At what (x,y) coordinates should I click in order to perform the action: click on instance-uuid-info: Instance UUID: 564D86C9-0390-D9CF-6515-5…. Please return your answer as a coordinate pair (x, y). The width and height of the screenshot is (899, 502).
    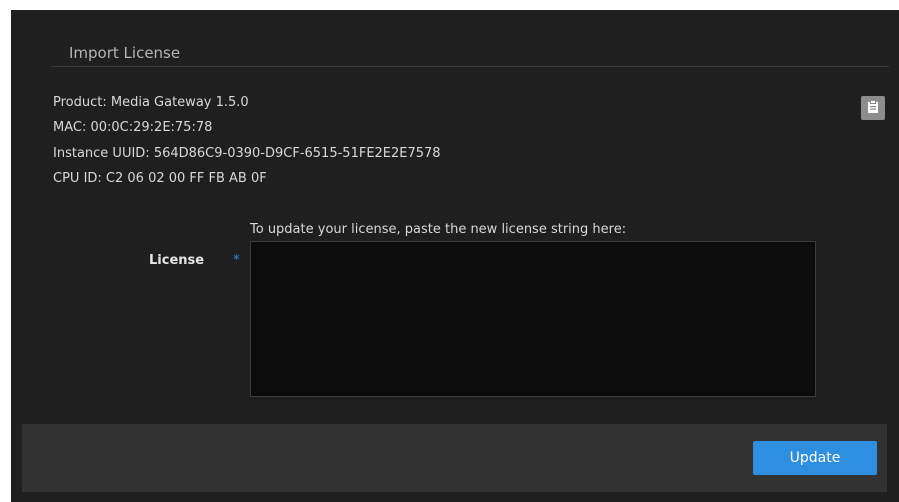
    Looking at the image, I should click on (247, 153).